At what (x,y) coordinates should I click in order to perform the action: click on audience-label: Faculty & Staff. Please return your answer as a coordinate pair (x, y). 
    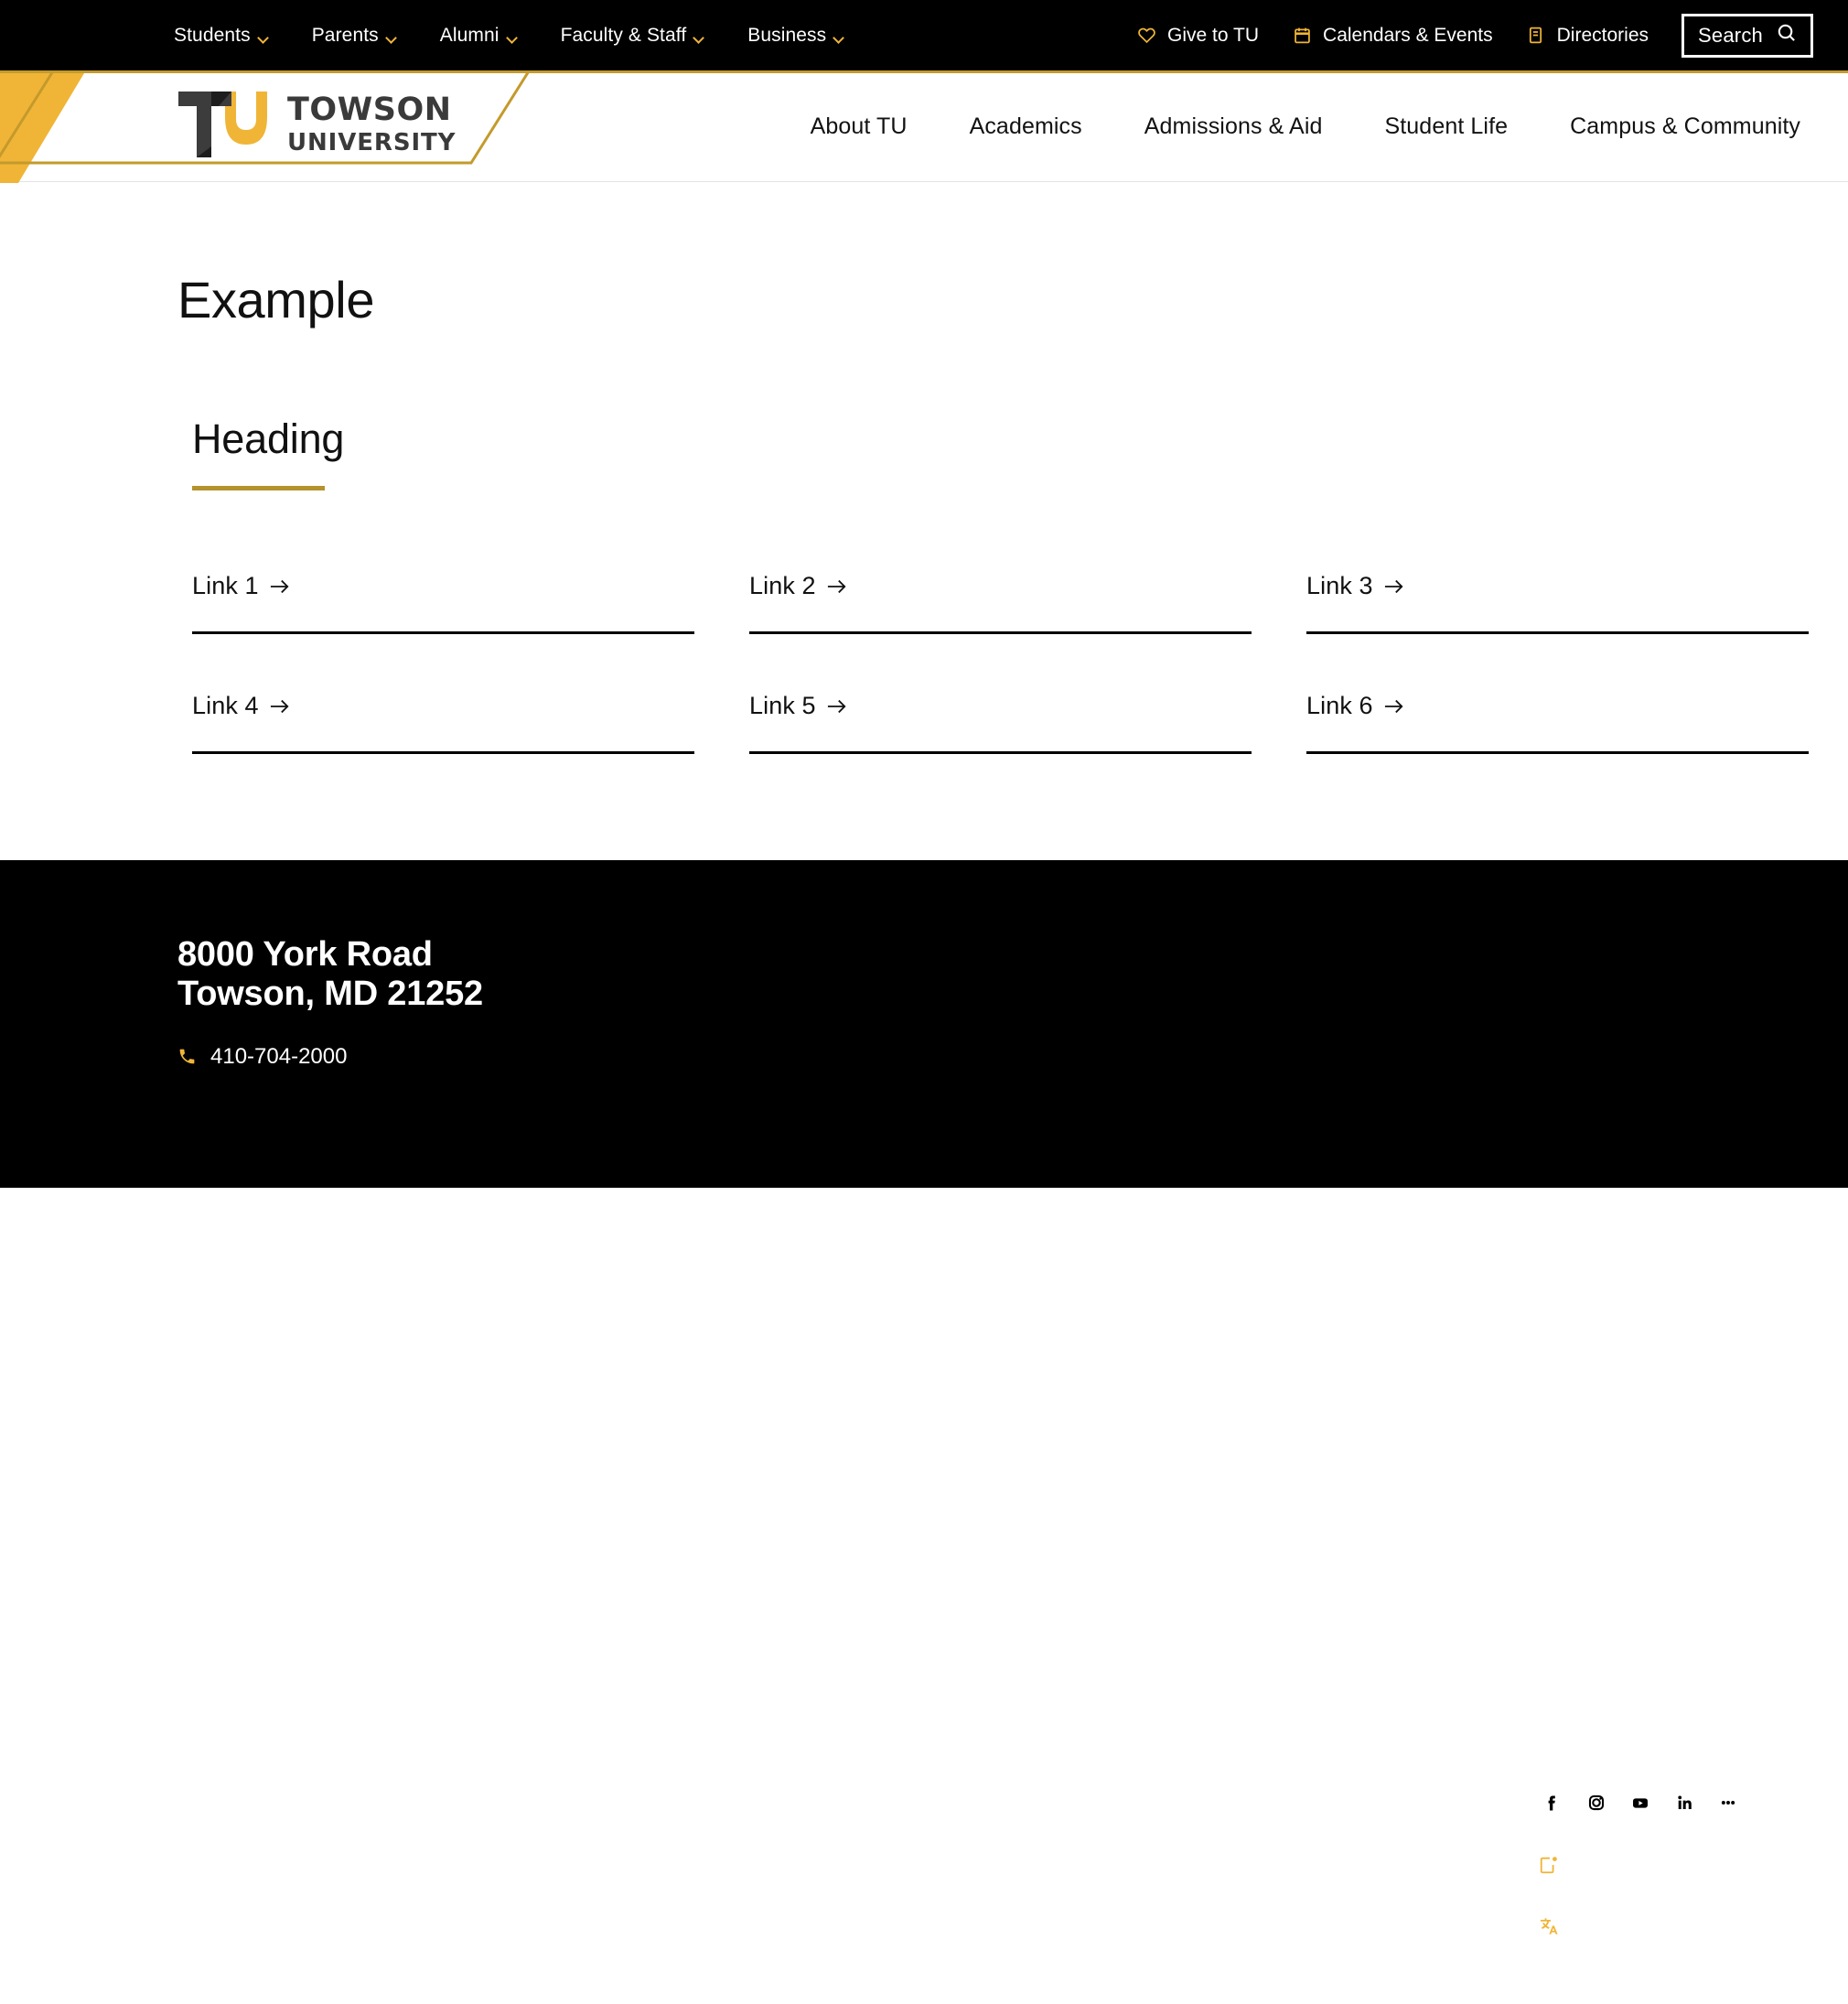
    Looking at the image, I should click on (624, 36).